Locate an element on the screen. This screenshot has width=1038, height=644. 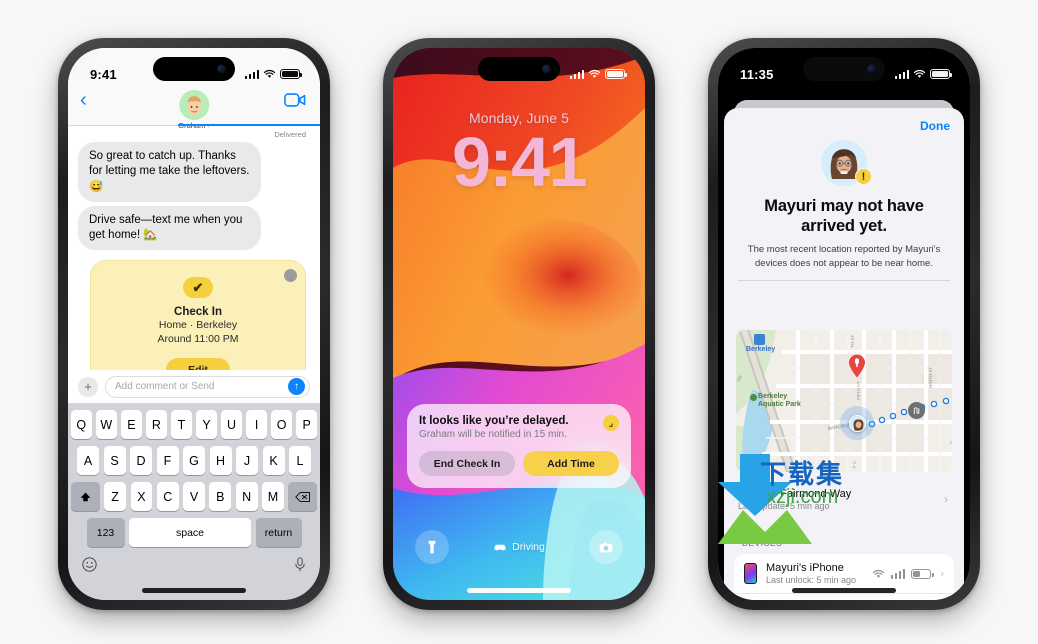
message-input-bar: + Add comment or Send ↑ is located at coordinates (194, 386).